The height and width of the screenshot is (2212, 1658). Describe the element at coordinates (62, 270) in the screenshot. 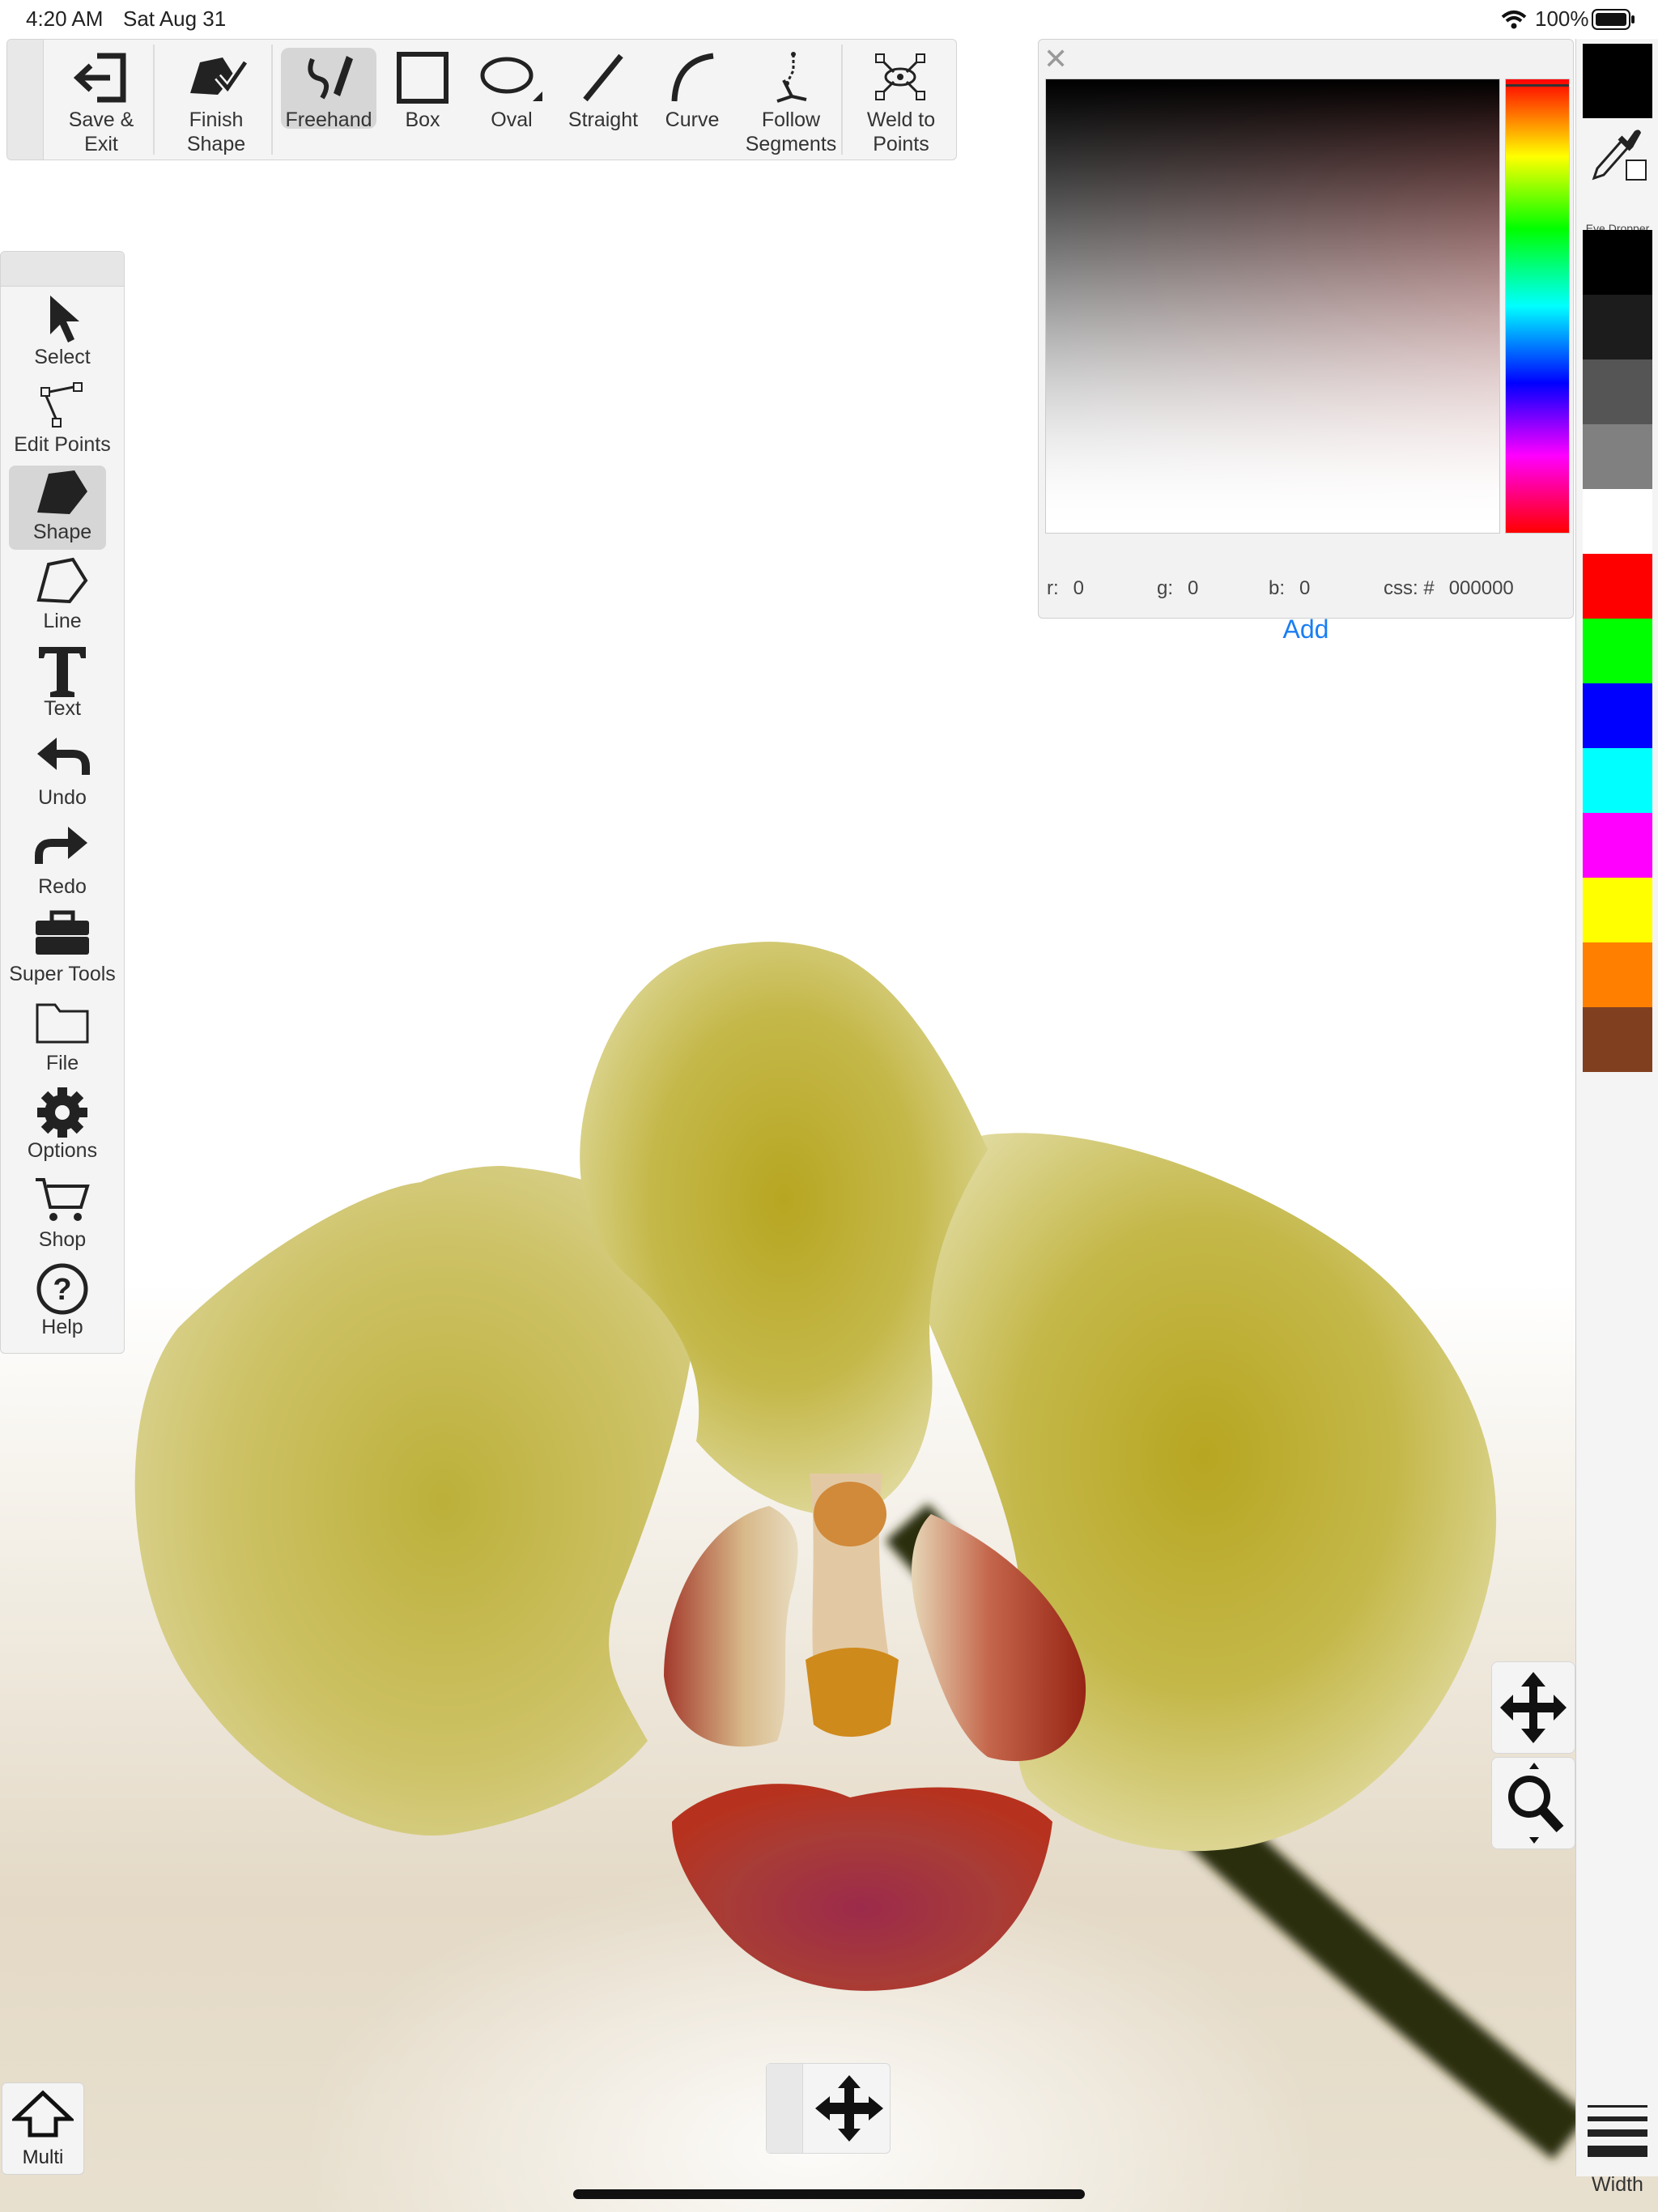

I see `left-toolbar-grip` at that location.